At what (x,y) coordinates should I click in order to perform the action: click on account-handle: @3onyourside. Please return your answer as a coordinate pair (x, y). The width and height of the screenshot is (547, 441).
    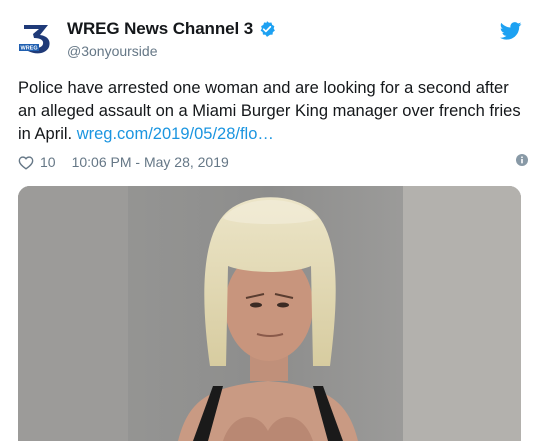
    Looking at the image, I should click on (112, 51).